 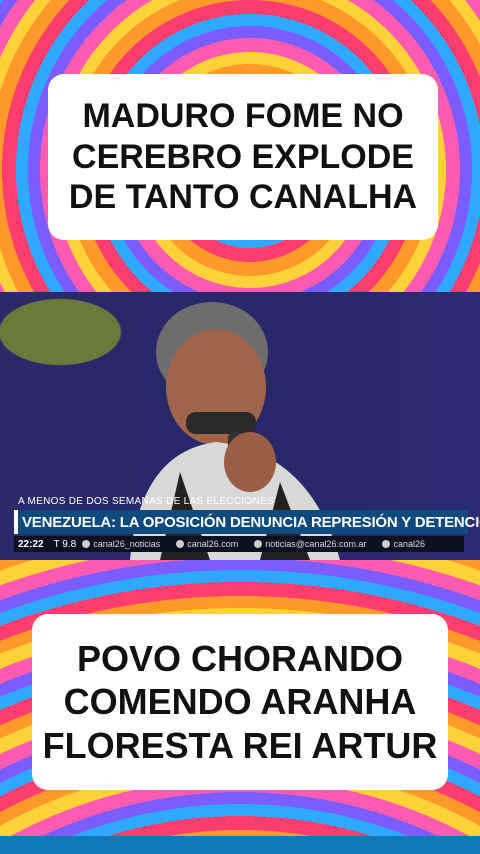 I want to click on ticker-label: noticias@canal26.com.ar, so click(x=316, y=544).